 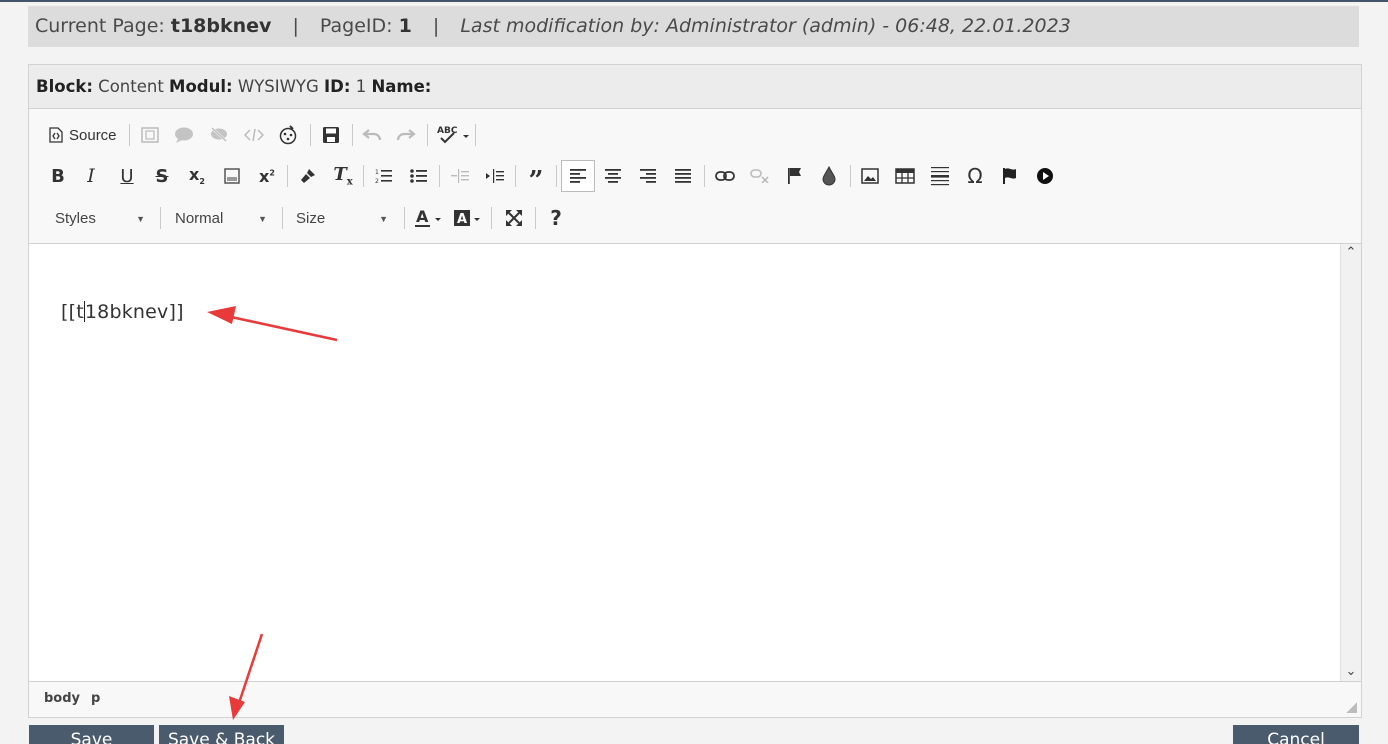 I want to click on numbered-list-button: 12, so click(x=384, y=176).